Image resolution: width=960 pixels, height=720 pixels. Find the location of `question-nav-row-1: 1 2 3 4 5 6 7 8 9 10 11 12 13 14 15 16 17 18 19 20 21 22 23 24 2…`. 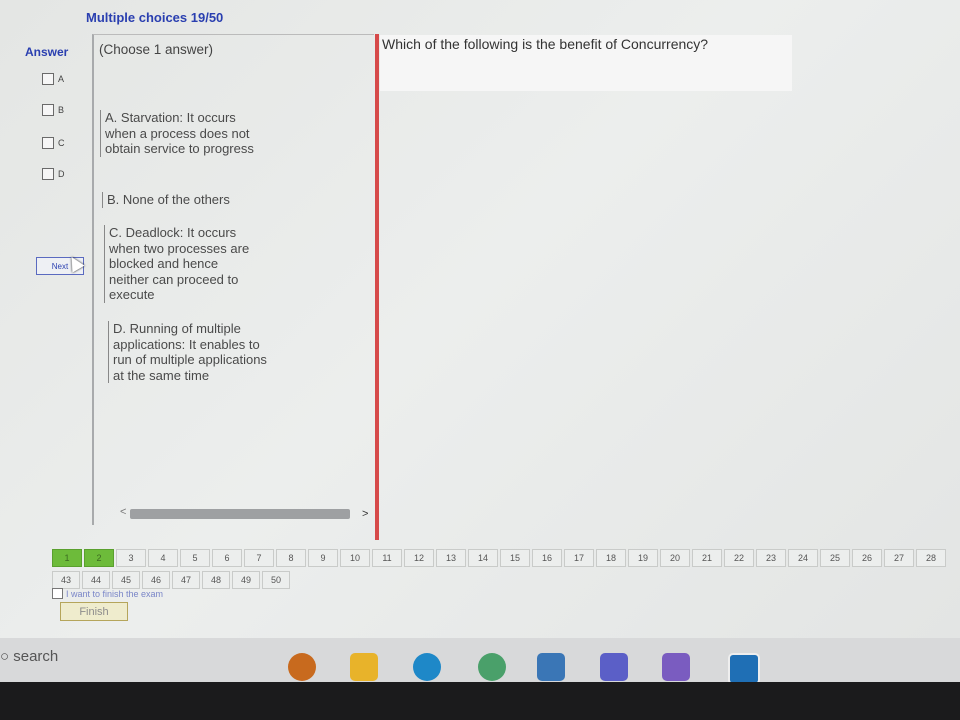

question-nav-row-1: 1 2 3 4 5 6 7 8 9 10 11 12 13 14 15 16 17 18 19 20 21 22 23 24 2… is located at coordinates (499, 558).